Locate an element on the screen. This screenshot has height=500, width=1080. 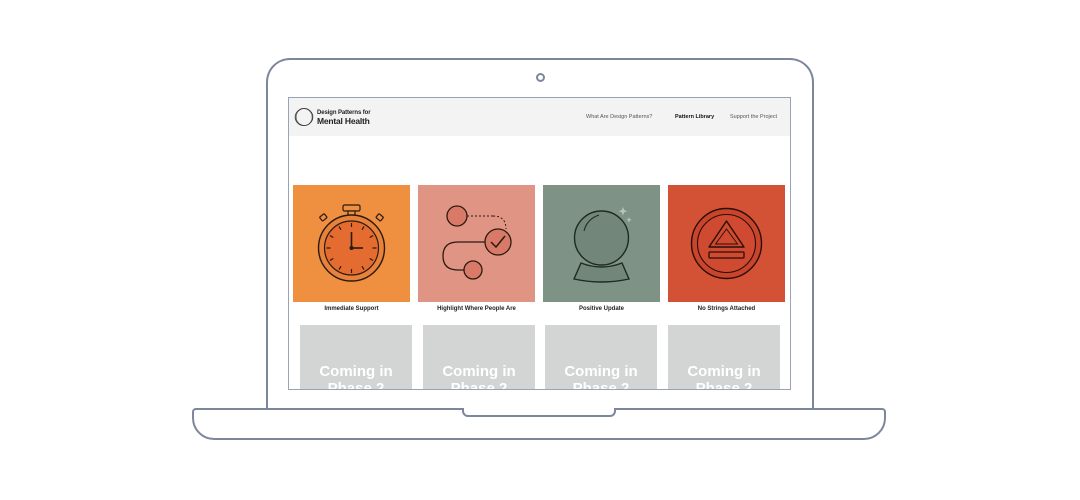
pattern-card-highlight-where-people-are is located at coordinates (476, 243).